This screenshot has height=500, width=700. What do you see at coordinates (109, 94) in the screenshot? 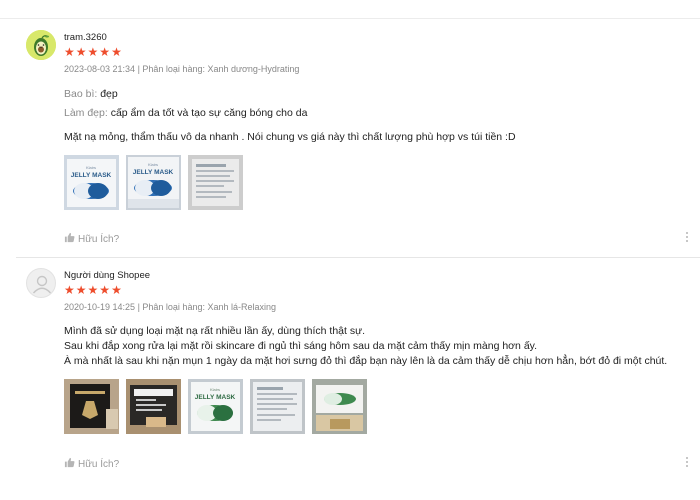
I see `attribute-value: đẹp` at bounding box center [109, 94].